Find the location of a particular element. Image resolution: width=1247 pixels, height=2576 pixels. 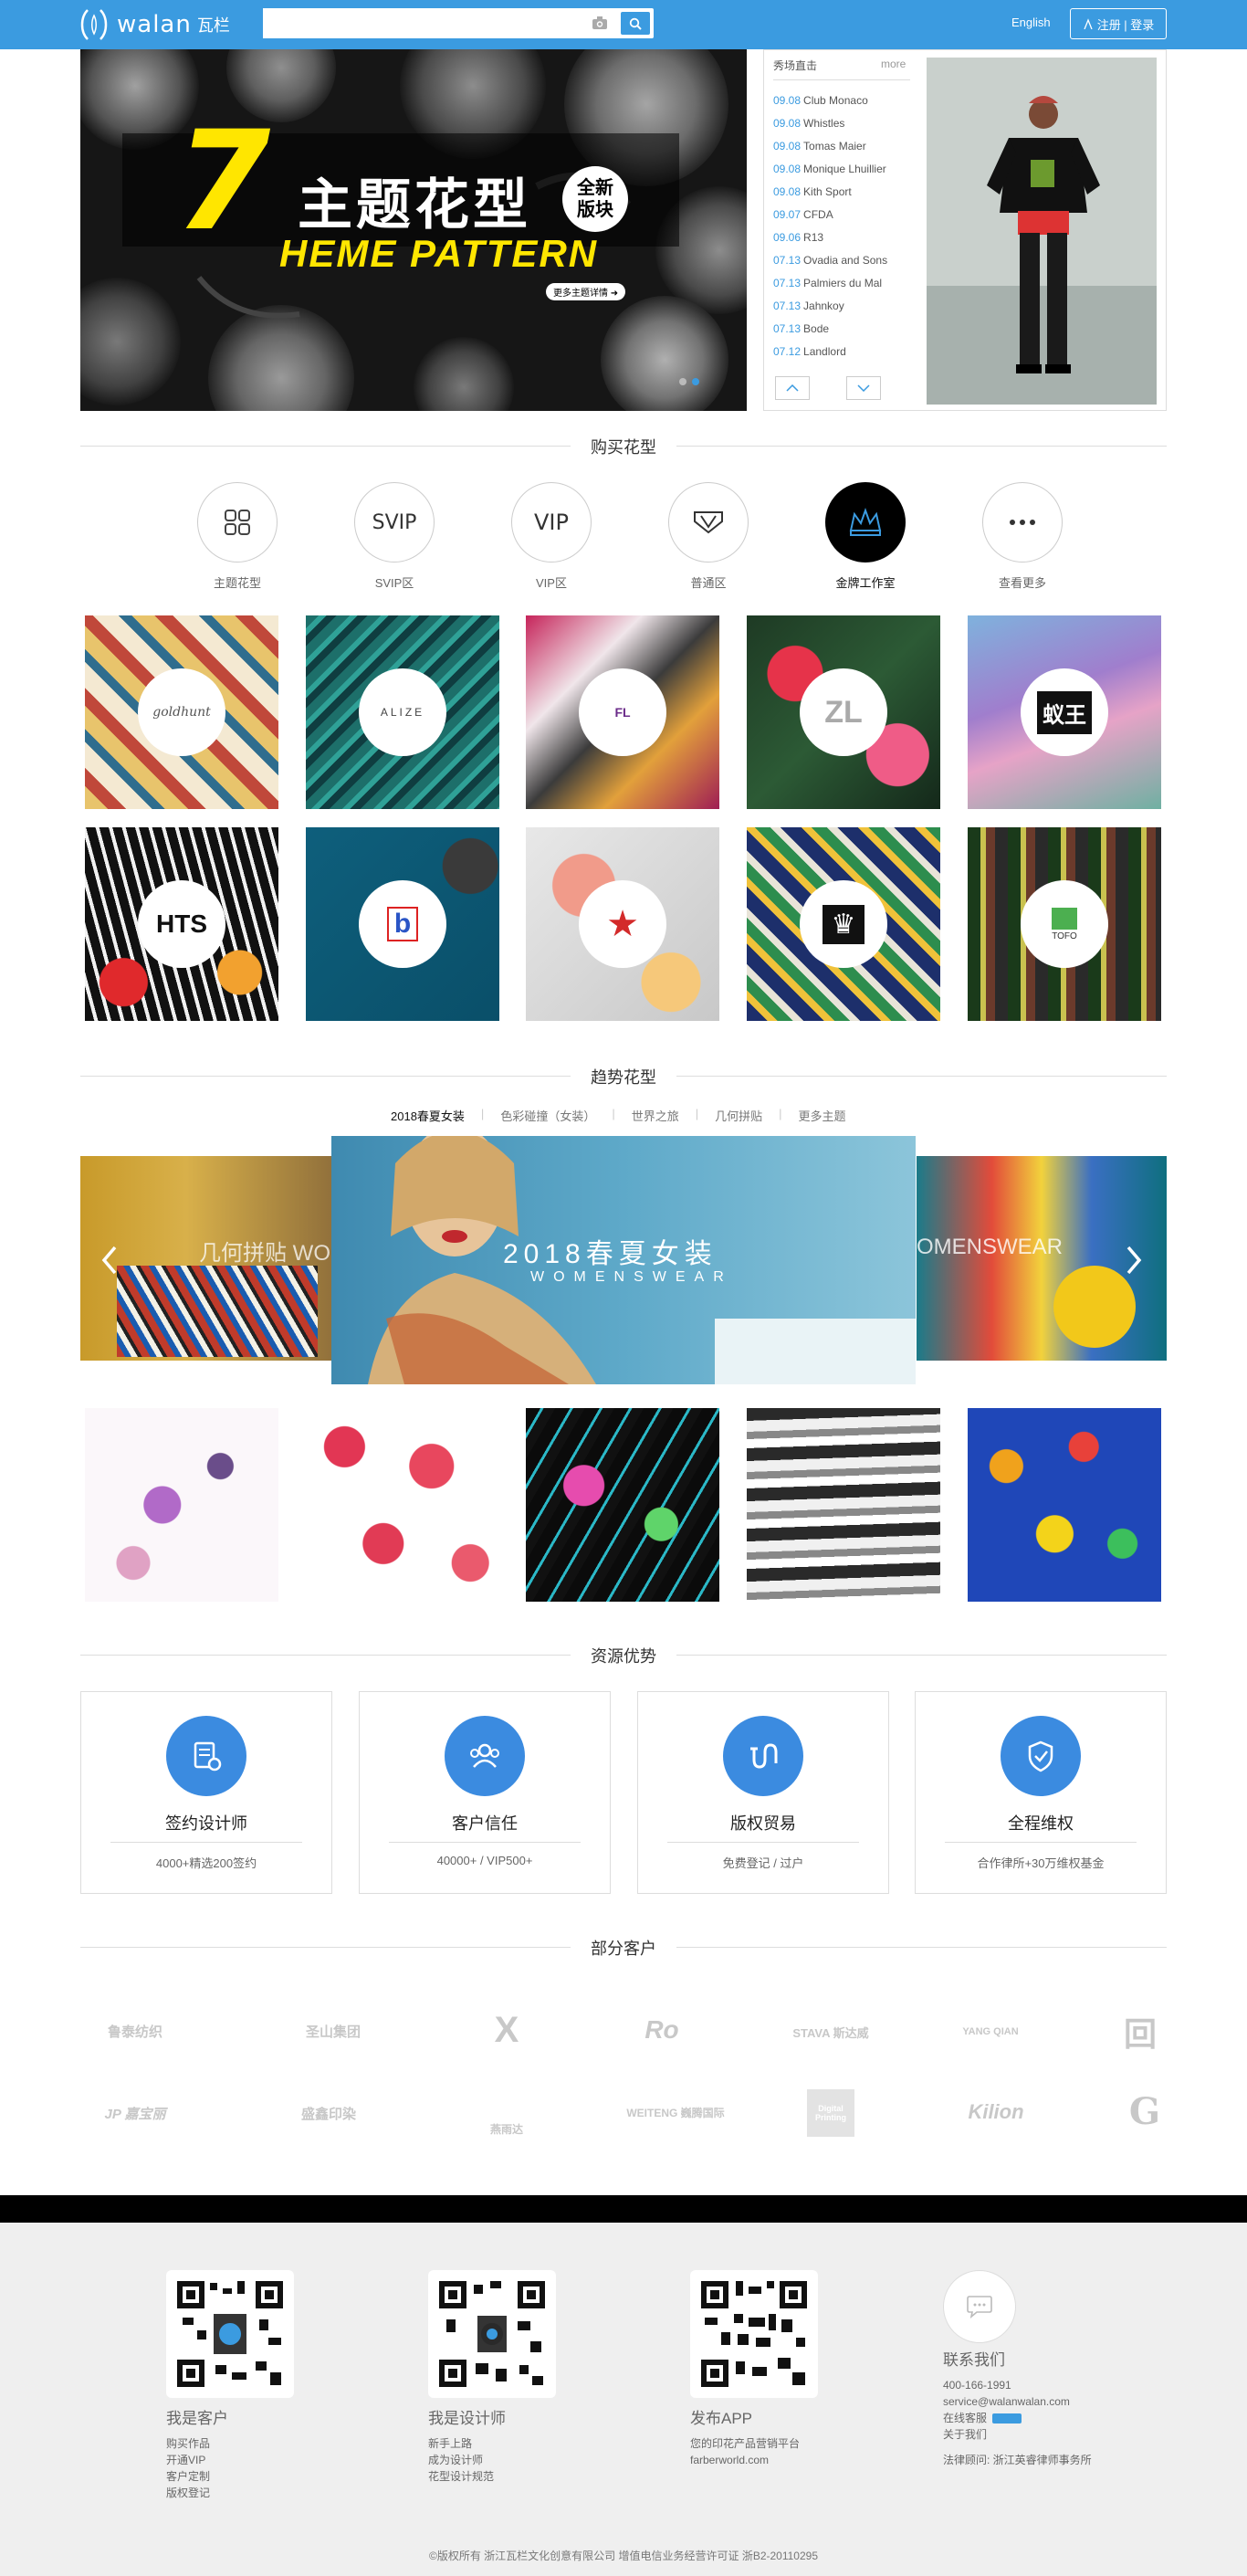

cat-gold-studio-circle is located at coordinates (865, 522).